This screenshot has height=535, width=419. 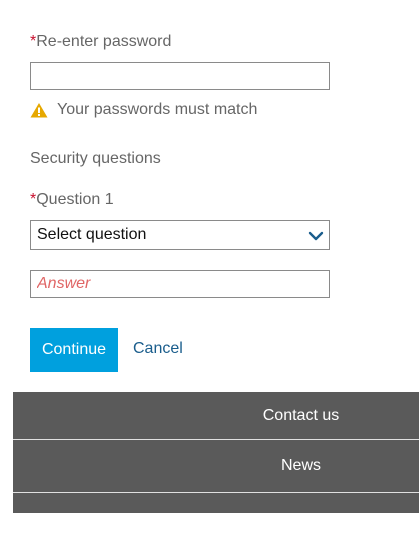 What do you see at coordinates (158, 349) in the screenshot?
I see `cancel-link: Cancel` at bounding box center [158, 349].